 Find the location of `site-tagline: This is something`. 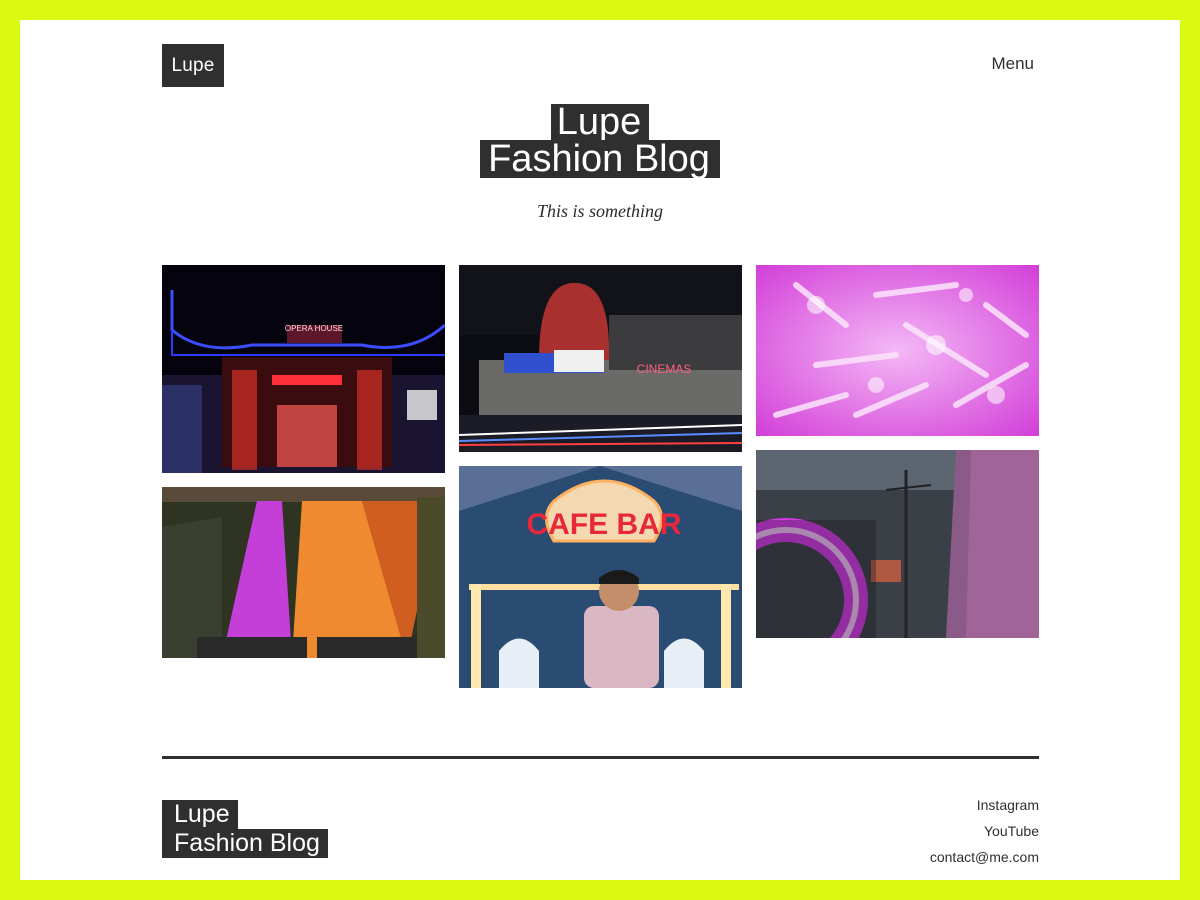

site-tagline: This is something is located at coordinates (600, 211).